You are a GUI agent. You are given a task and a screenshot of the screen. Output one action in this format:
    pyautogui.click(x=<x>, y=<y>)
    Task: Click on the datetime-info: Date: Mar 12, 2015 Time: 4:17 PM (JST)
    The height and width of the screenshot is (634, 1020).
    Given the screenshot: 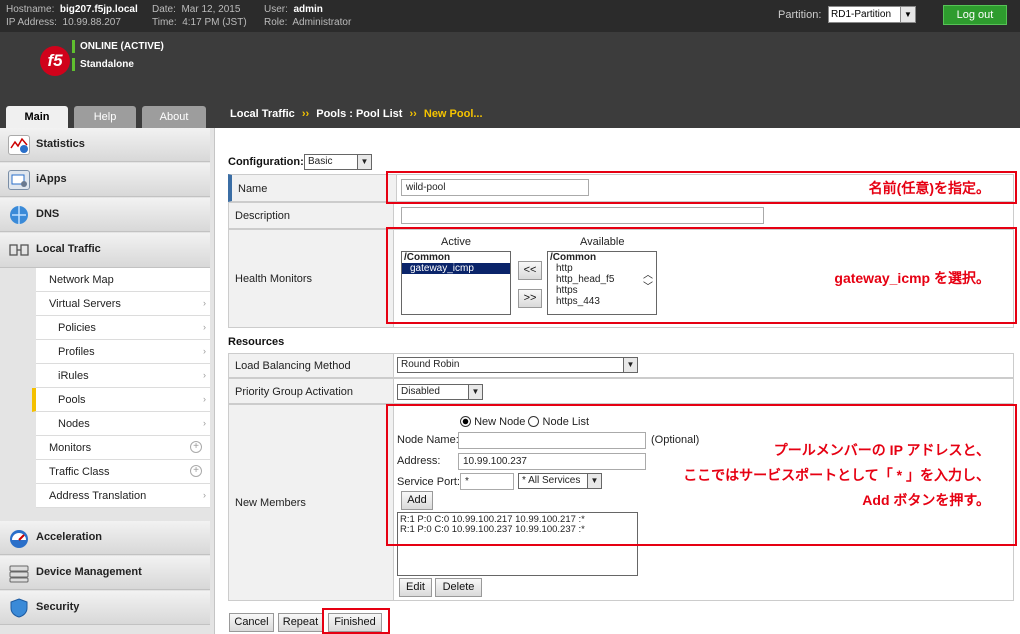 What is the action you would take?
    pyautogui.click(x=199, y=16)
    